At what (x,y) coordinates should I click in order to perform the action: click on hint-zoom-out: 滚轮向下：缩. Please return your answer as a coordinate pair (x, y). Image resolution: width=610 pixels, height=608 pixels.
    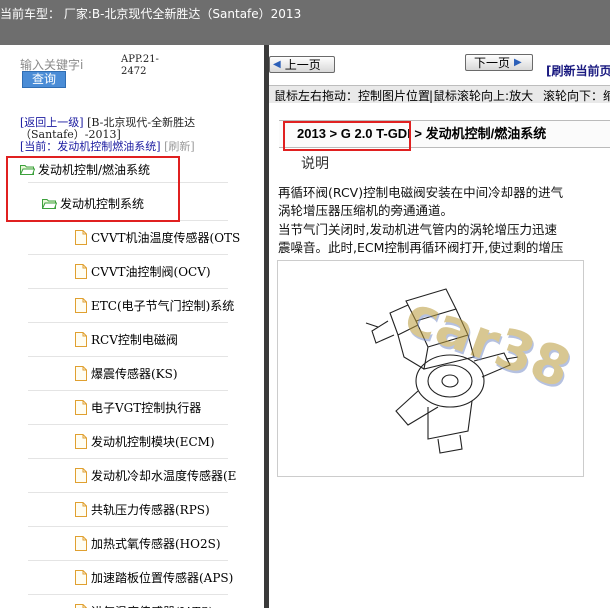
    Looking at the image, I should click on (576, 96).